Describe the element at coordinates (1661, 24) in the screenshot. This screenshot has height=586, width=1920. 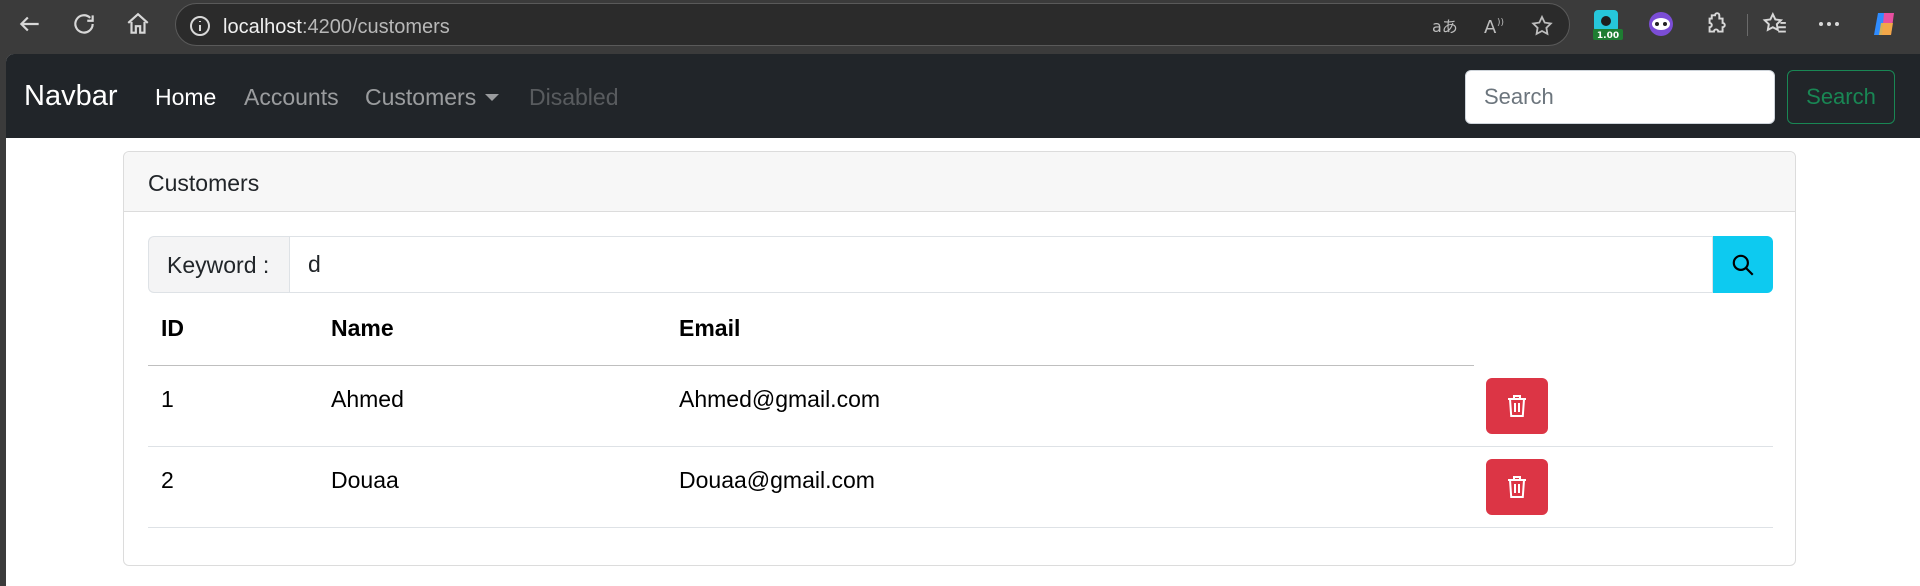
I see `extension-face-icon` at that location.